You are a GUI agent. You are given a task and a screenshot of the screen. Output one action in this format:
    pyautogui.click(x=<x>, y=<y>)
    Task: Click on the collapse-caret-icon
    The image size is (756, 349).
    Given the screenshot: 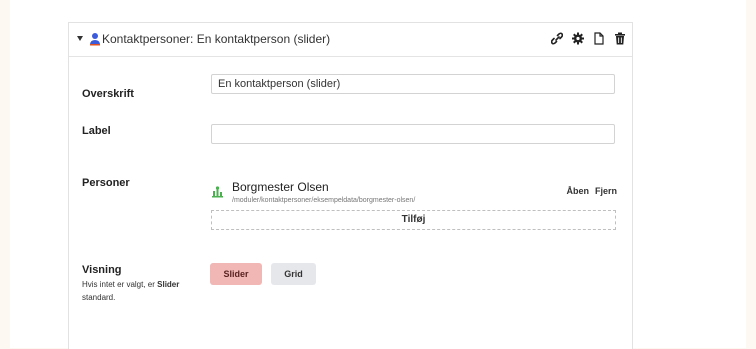 What is the action you would take?
    pyautogui.click(x=80, y=38)
    